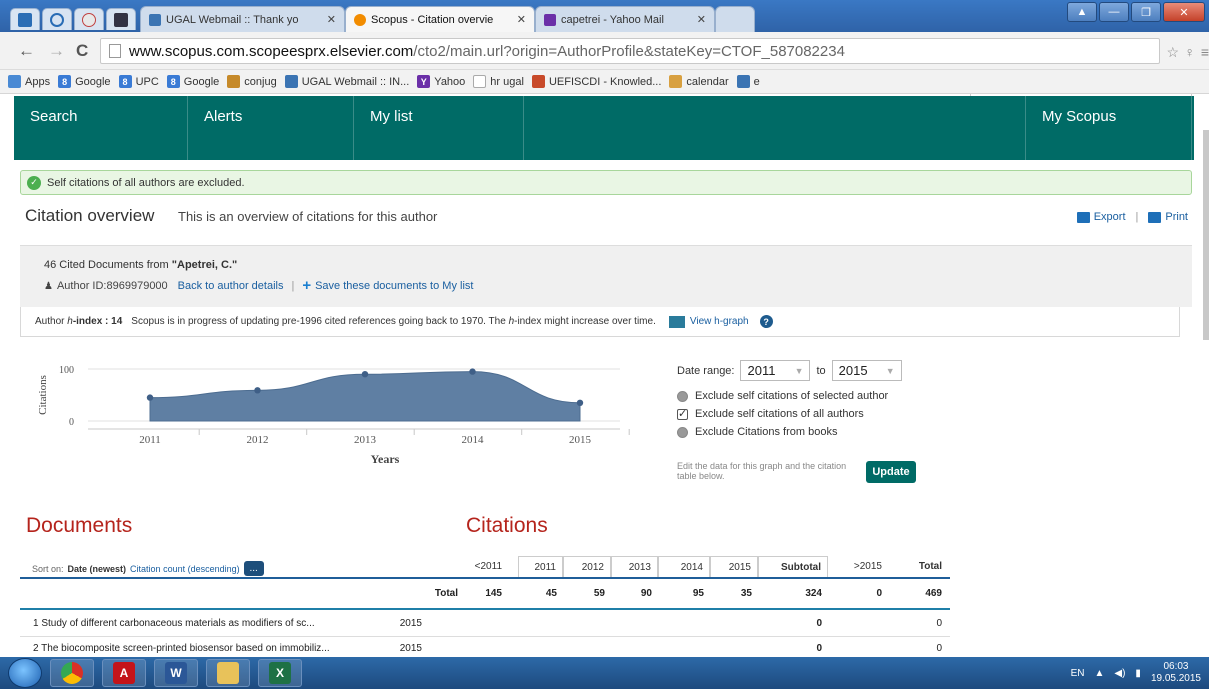 The width and height of the screenshot is (1209, 689). Describe the element at coordinates (242, 19) in the screenshot. I see `tab-ugal-webmail: UGAL Webmail :: Thank yo ✕` at that location.